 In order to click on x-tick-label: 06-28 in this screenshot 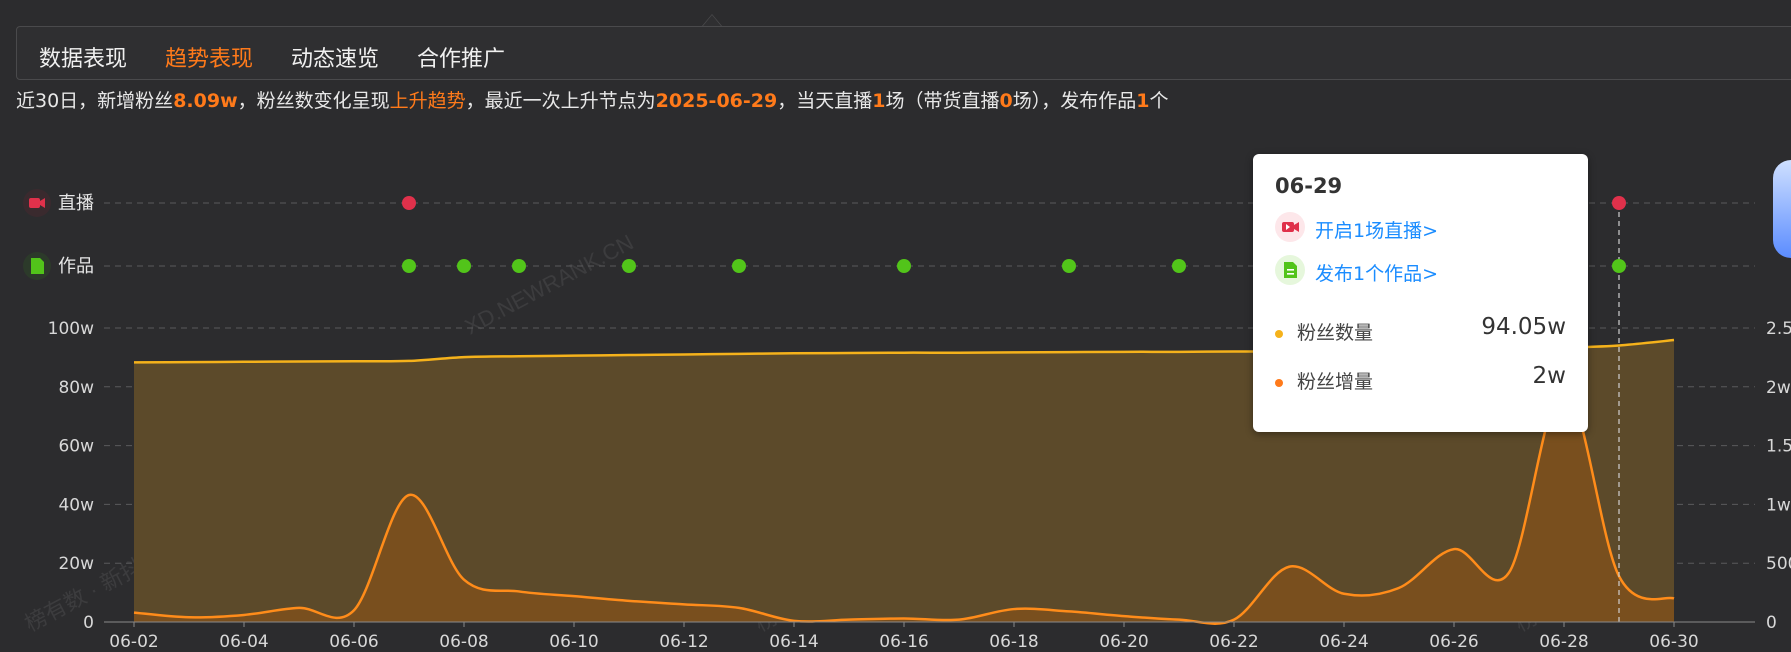, I will do `click(1563, 642)`.